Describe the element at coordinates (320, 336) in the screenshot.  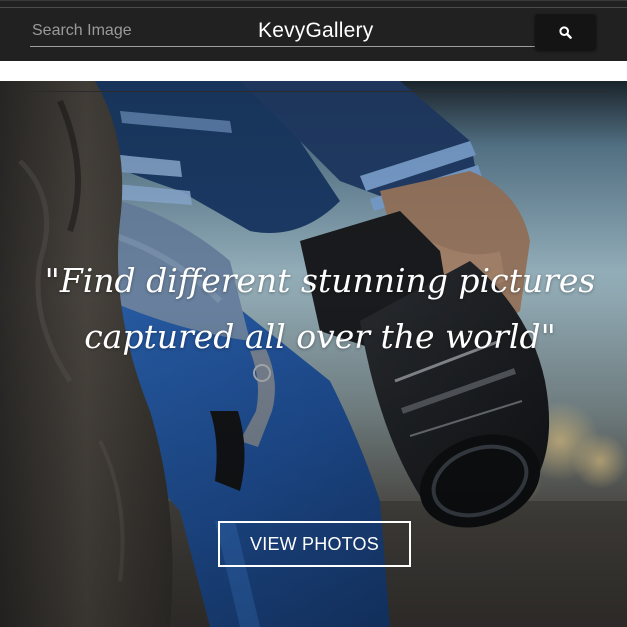
I see `tagline-line-2: captured all over the world"` at that location.